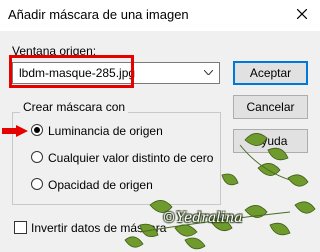 The width and height of the screenshot is (320, 252). What do you see at coordinates (98, 228) in the screenshot?
I see `invert-checkbox-label: Invertir datos de máscara` at bounding box center [98, 228].